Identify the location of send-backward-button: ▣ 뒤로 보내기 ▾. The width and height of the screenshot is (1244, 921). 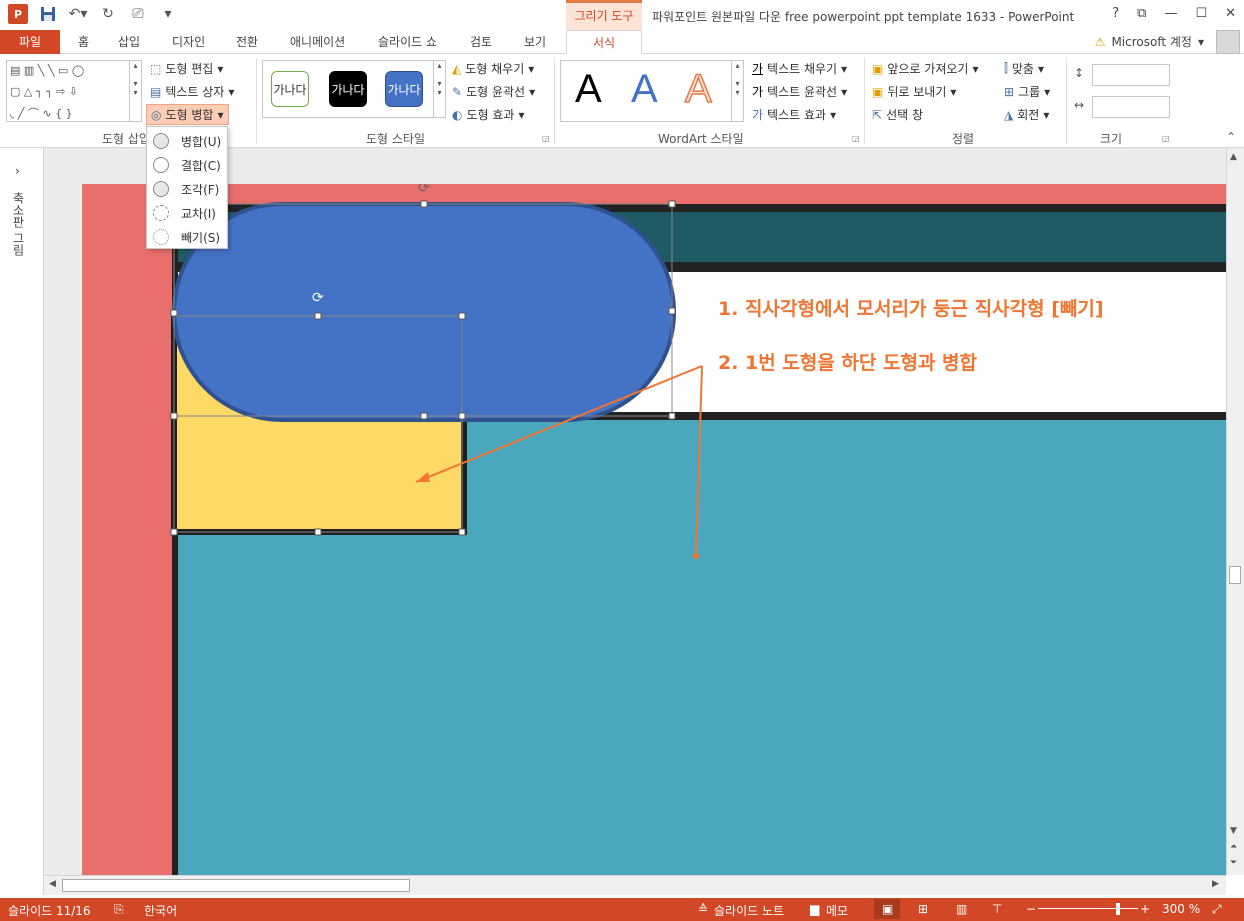
(914, 91).